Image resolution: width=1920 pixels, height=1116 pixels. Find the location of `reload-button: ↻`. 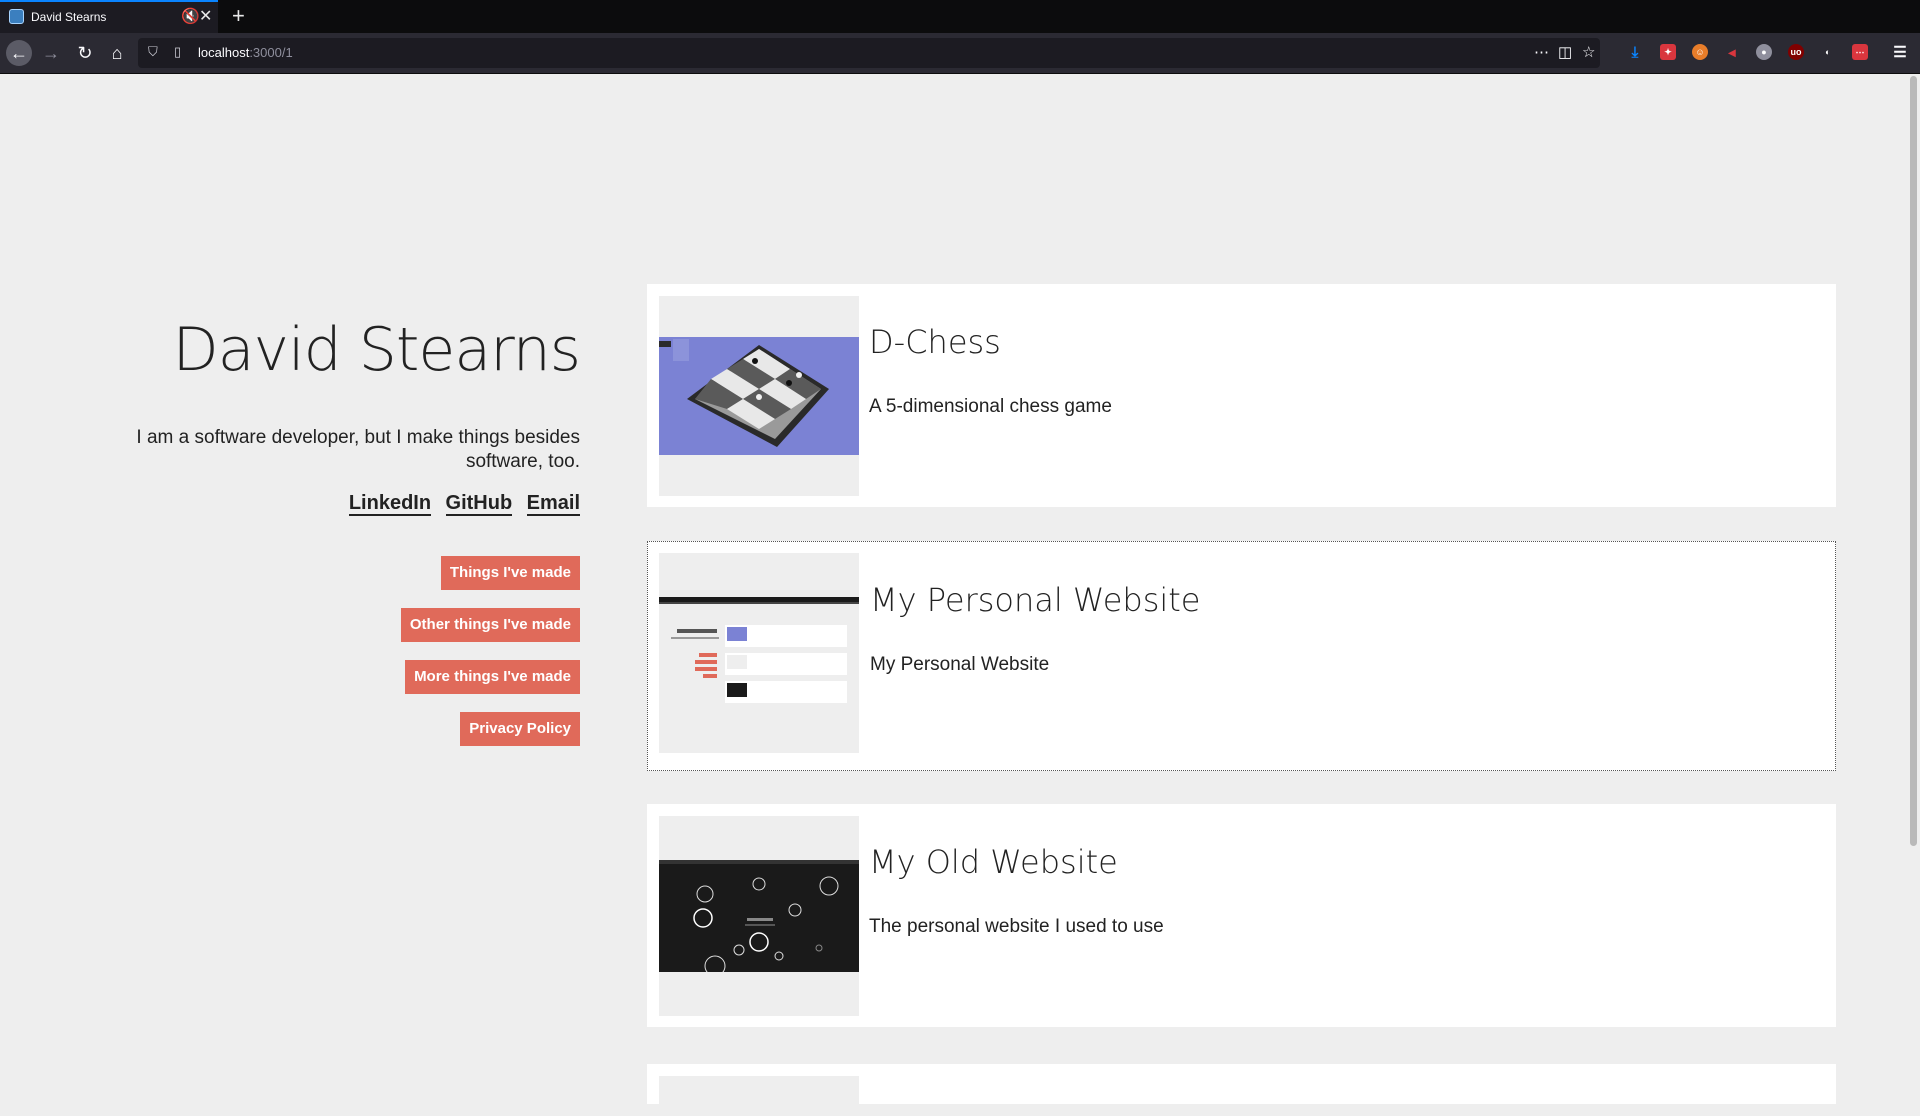

reload-button: ↻ is located at coordinates (85, 53).